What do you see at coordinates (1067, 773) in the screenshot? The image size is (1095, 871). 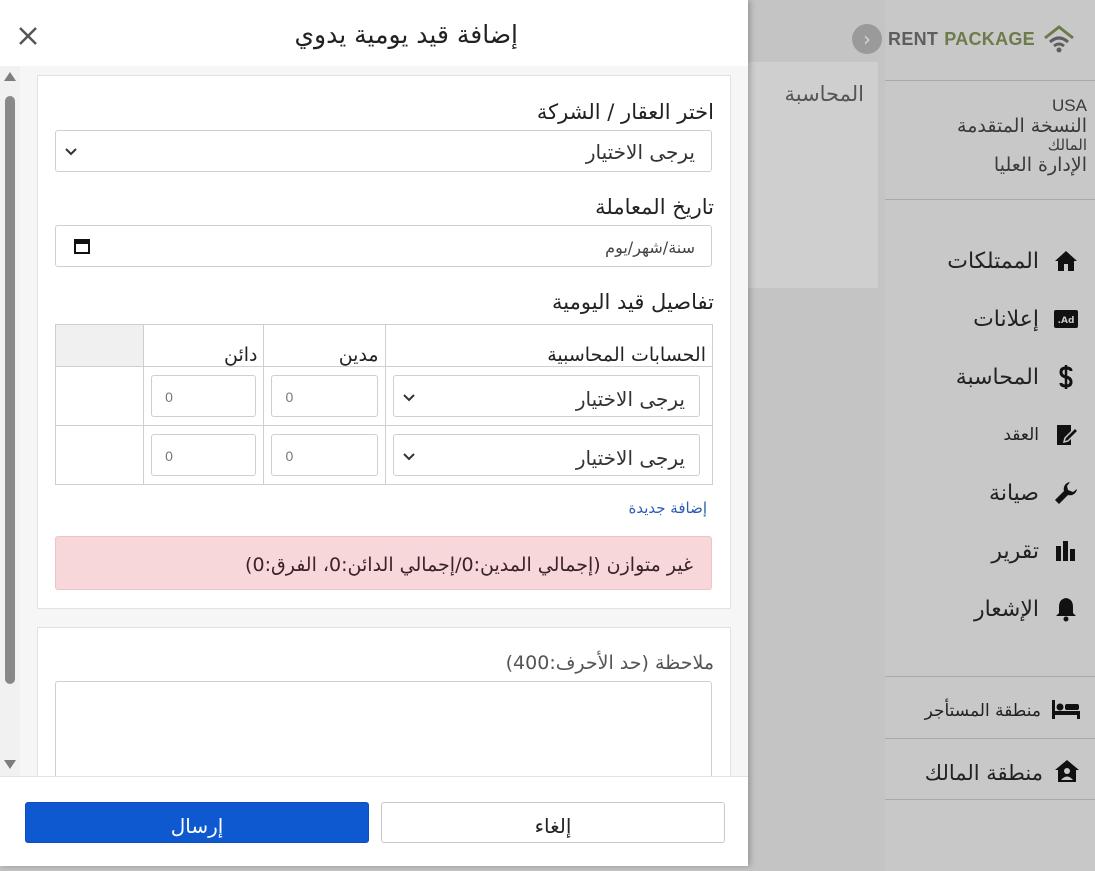 I see `house-user-icon` at bounding box center [1067, 773].